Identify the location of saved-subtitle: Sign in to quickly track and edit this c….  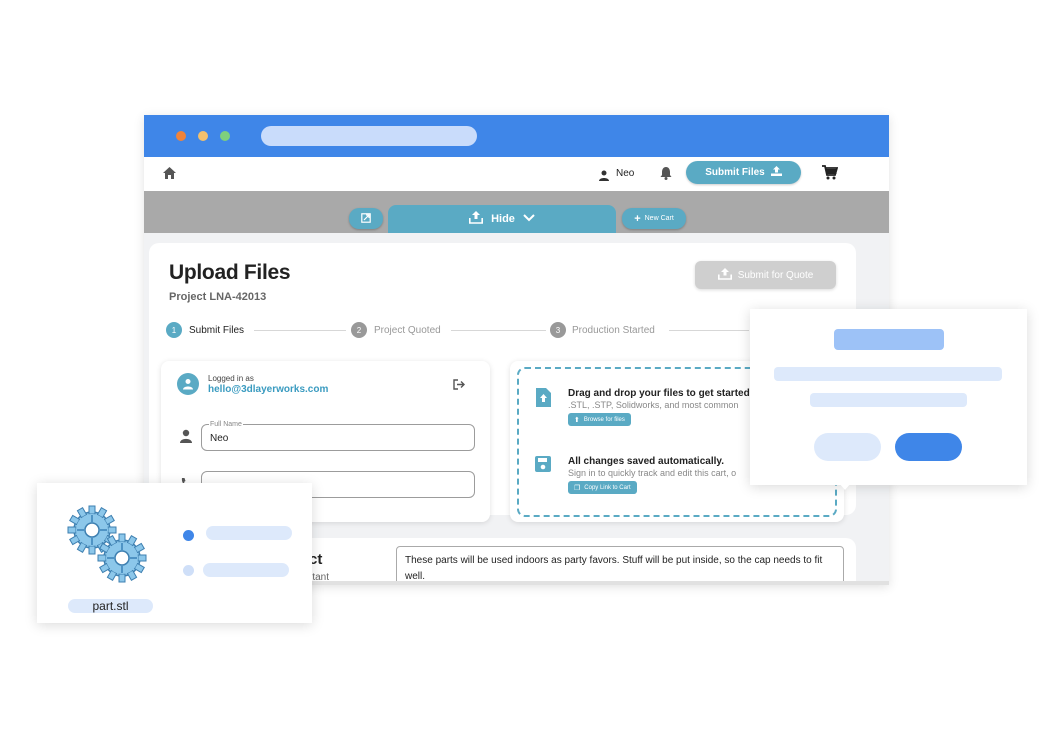
(652, 473).